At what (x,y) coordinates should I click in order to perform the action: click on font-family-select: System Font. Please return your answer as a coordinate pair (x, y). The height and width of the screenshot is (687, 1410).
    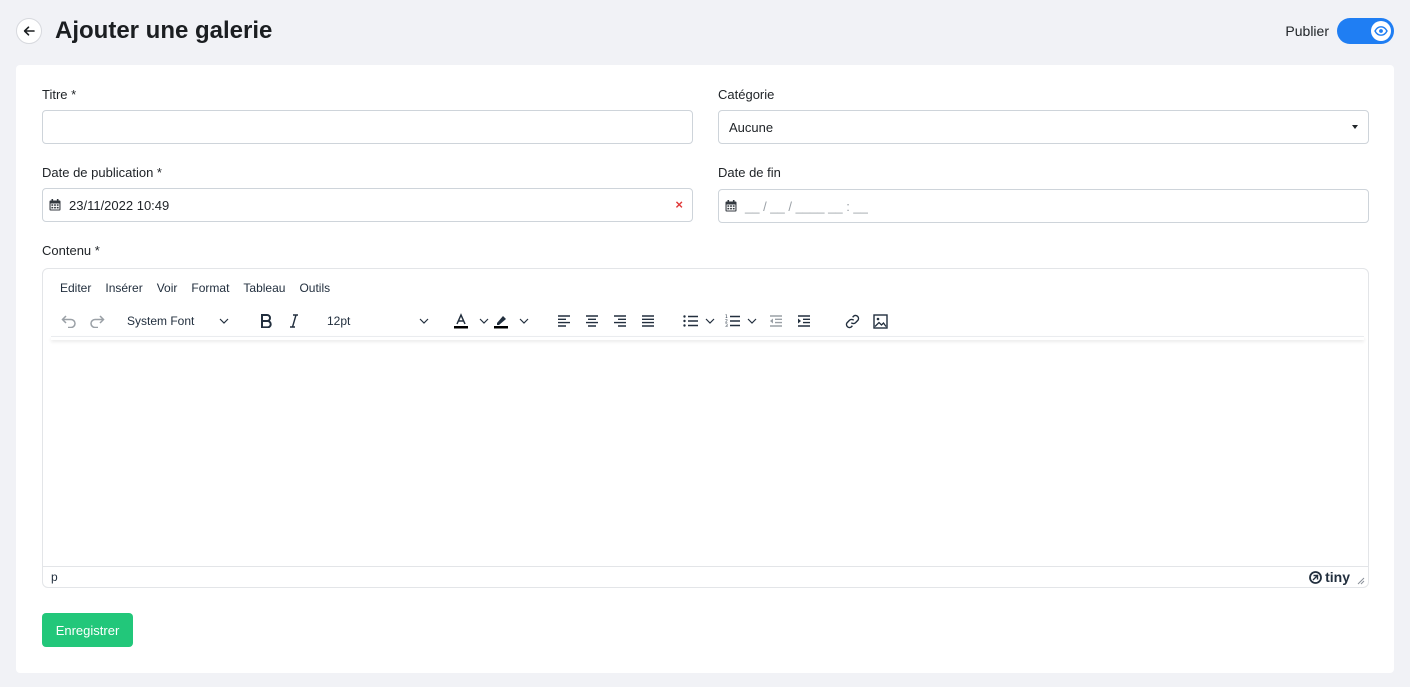
    Looking at the image, I should click on (179, 321).